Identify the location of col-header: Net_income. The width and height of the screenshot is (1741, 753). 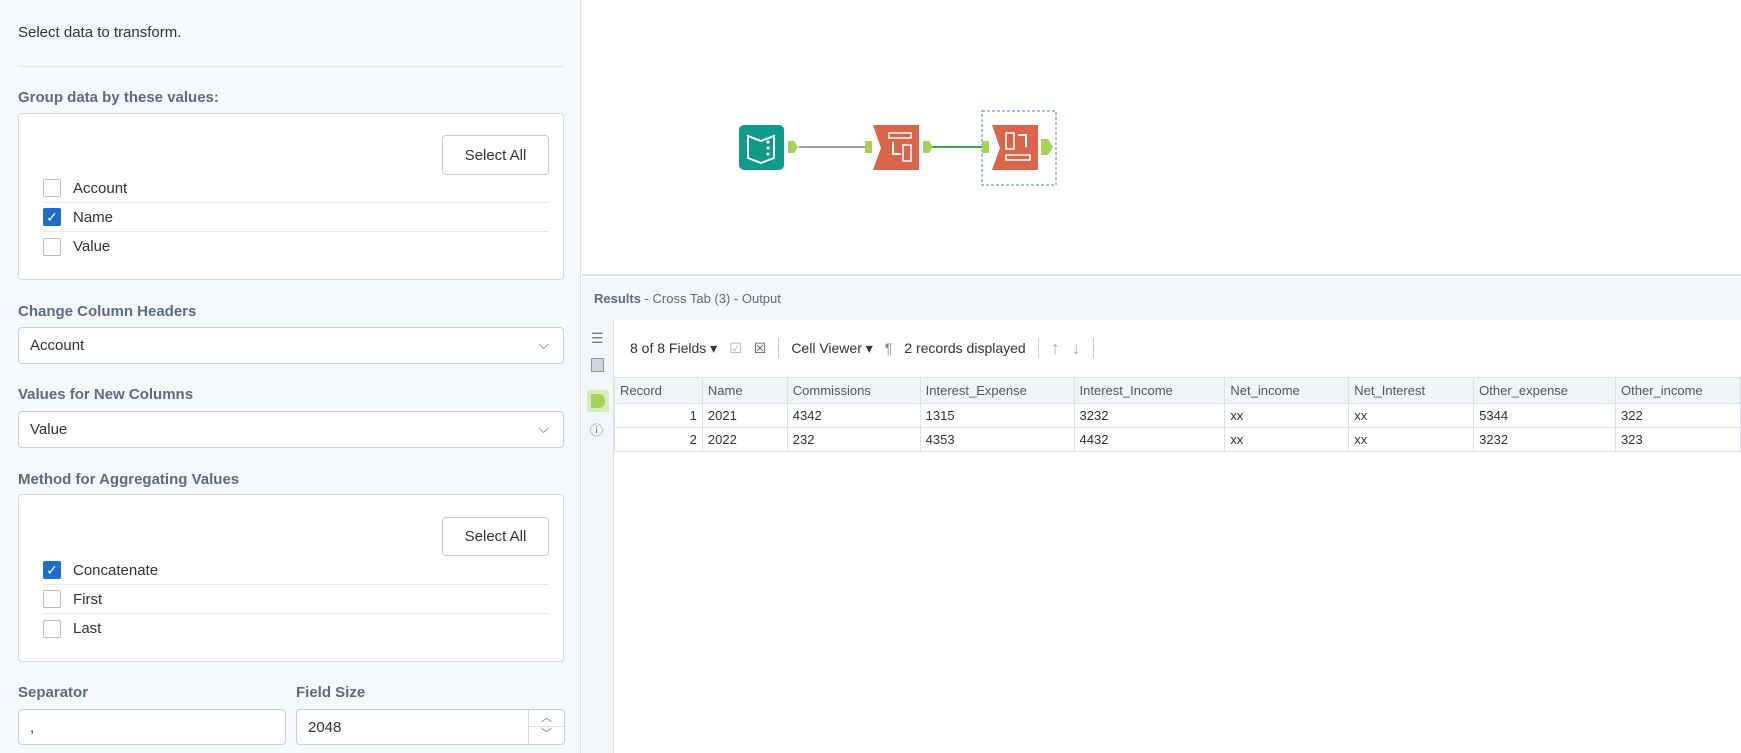
(1287, 390).